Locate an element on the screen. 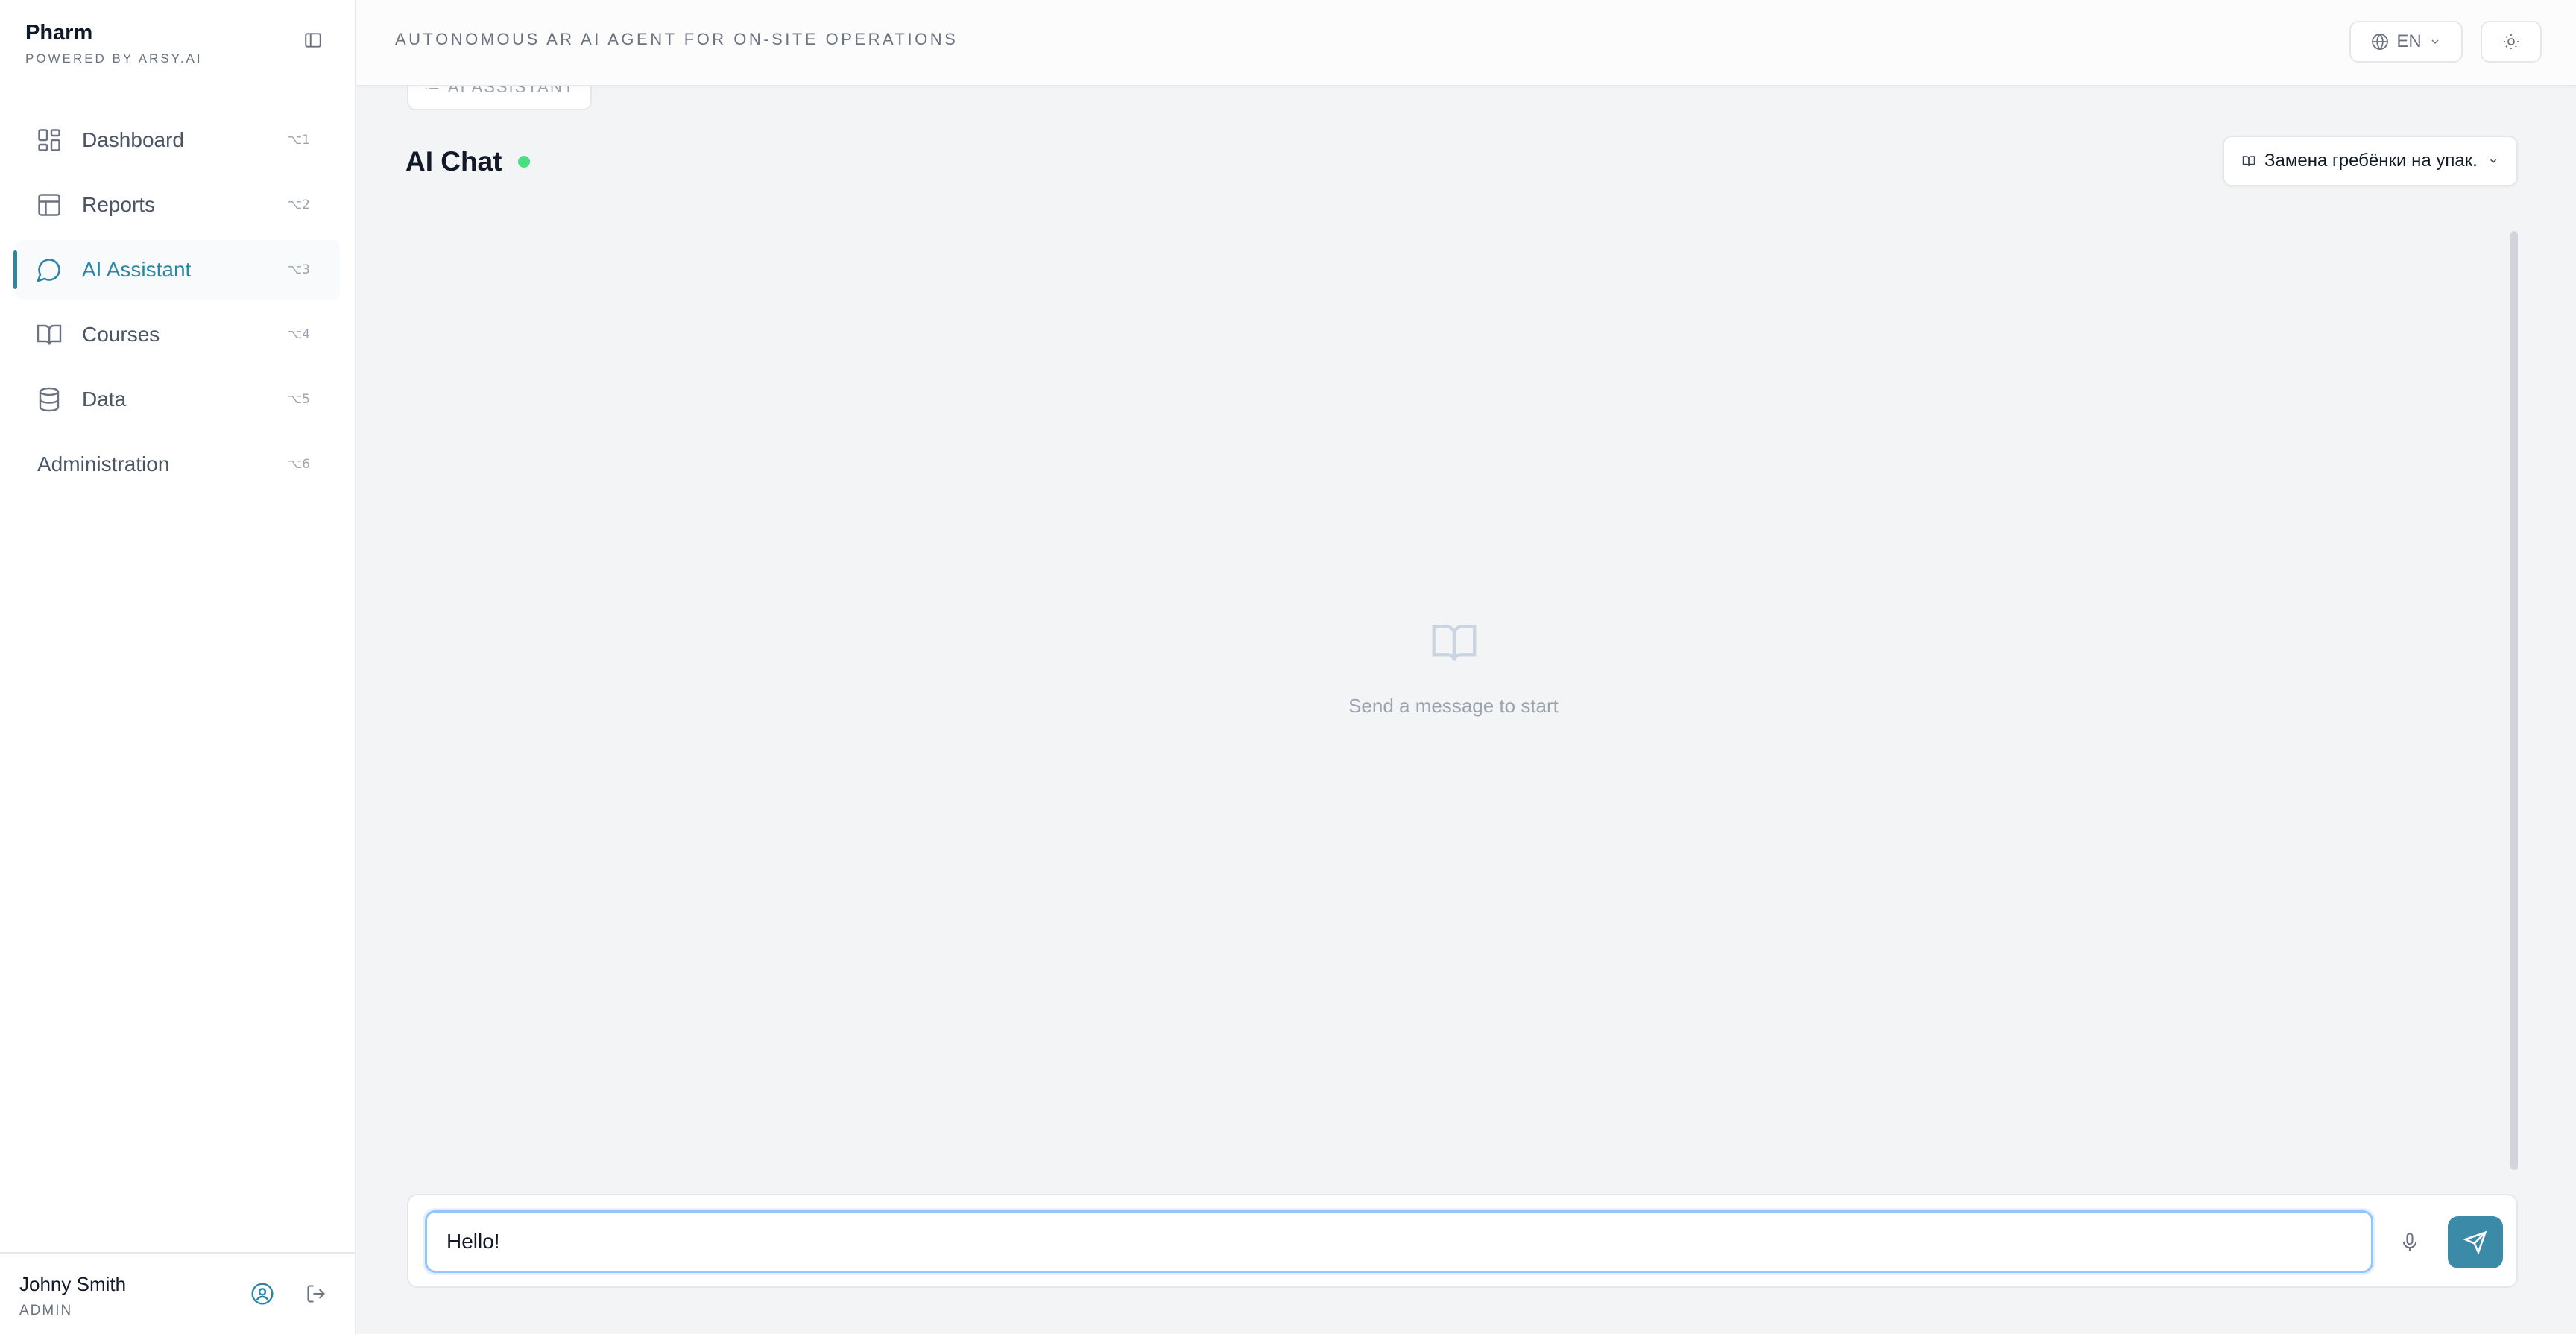 This screenshot has height=1334, width=2576. microphone-icon is located at coordinates (2409, 1242).